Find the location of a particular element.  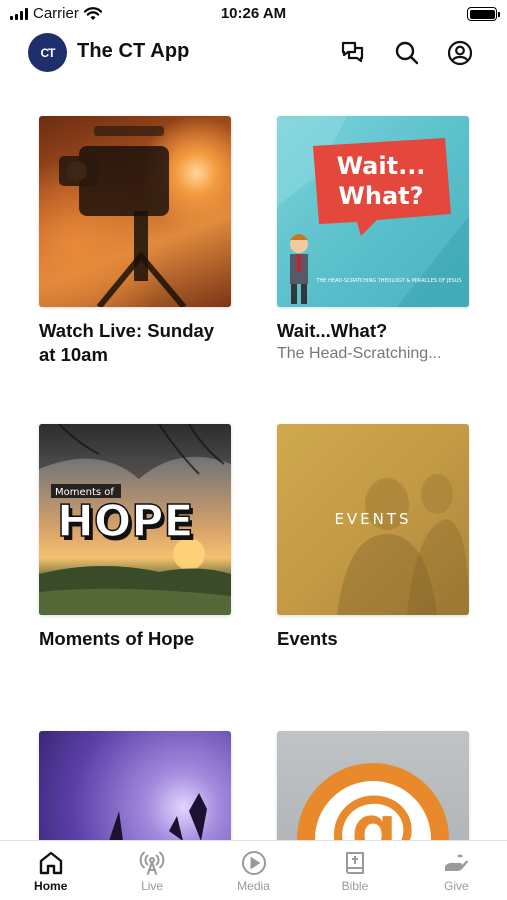

app-title: The CT App is located at coordinates (133, 51).